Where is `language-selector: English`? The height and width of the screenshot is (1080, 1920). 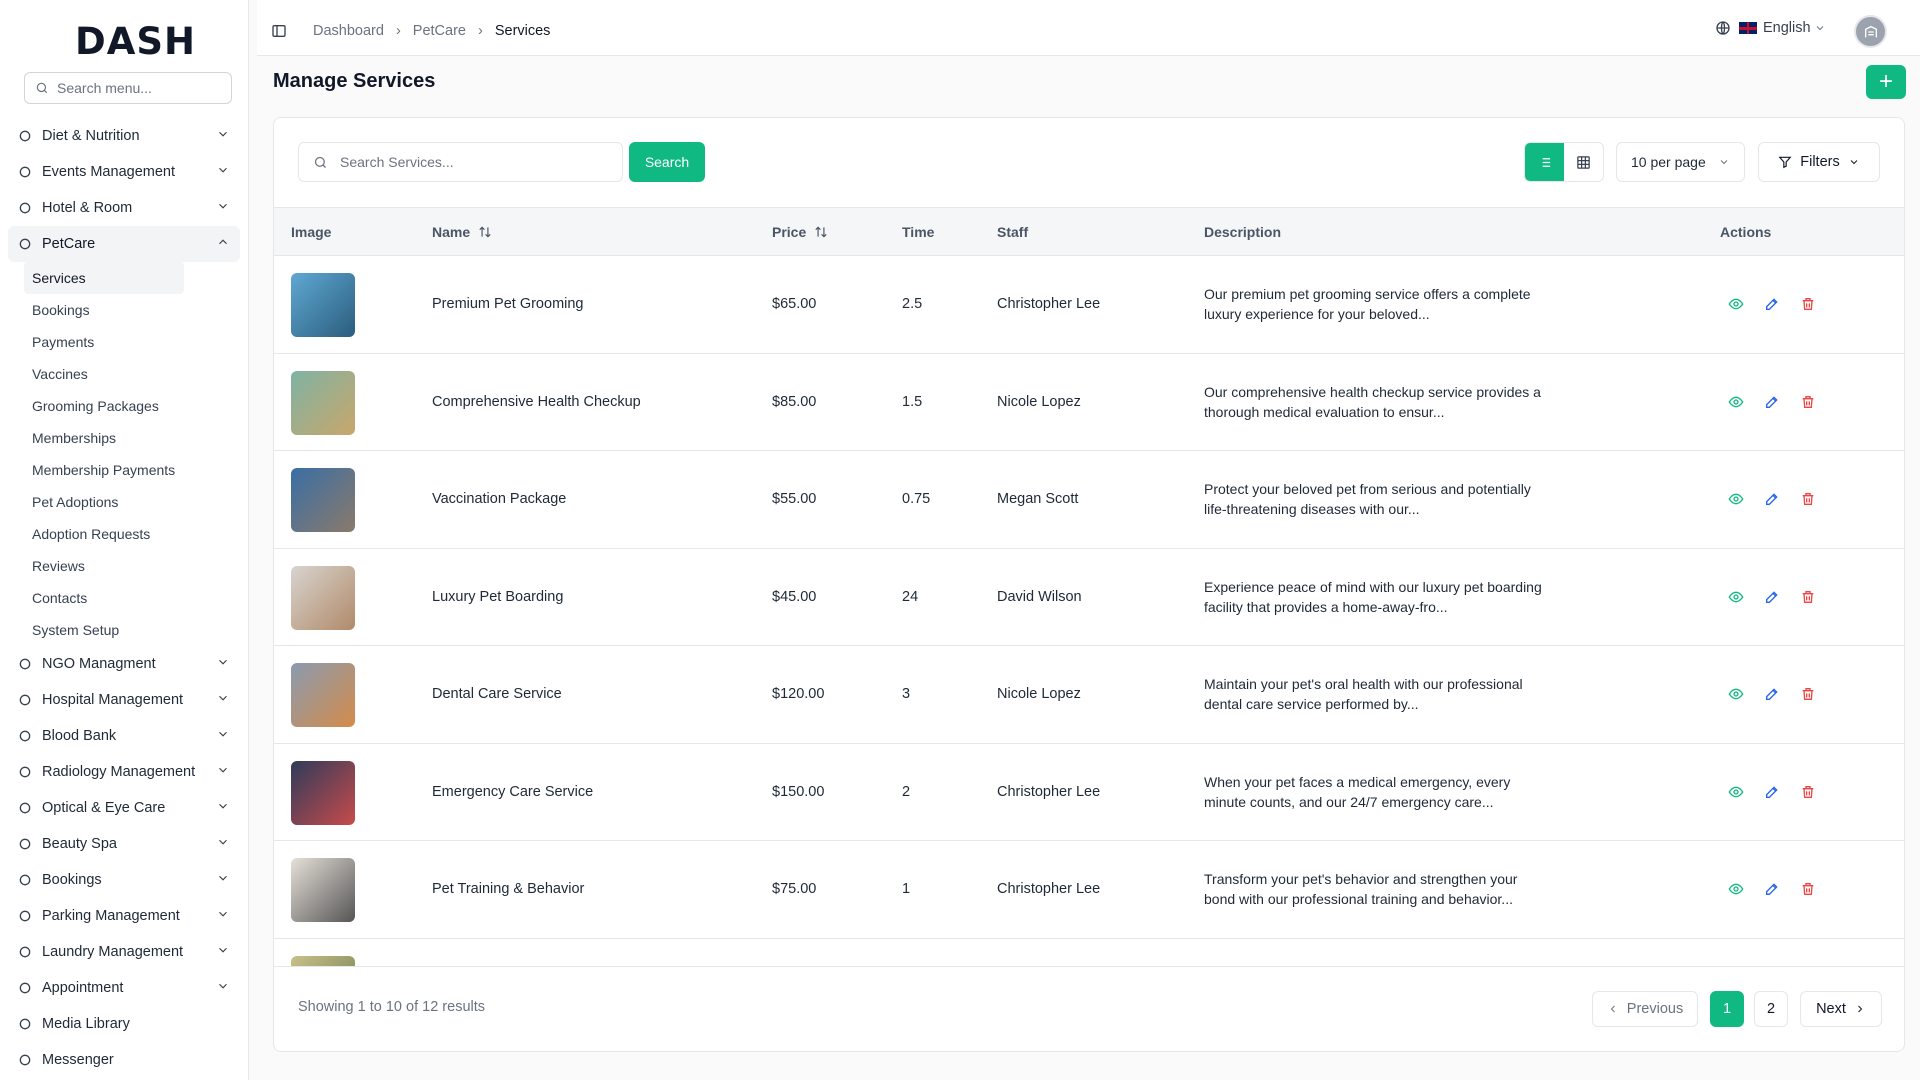
language-selector: English is located at coordinates (1770, 28).